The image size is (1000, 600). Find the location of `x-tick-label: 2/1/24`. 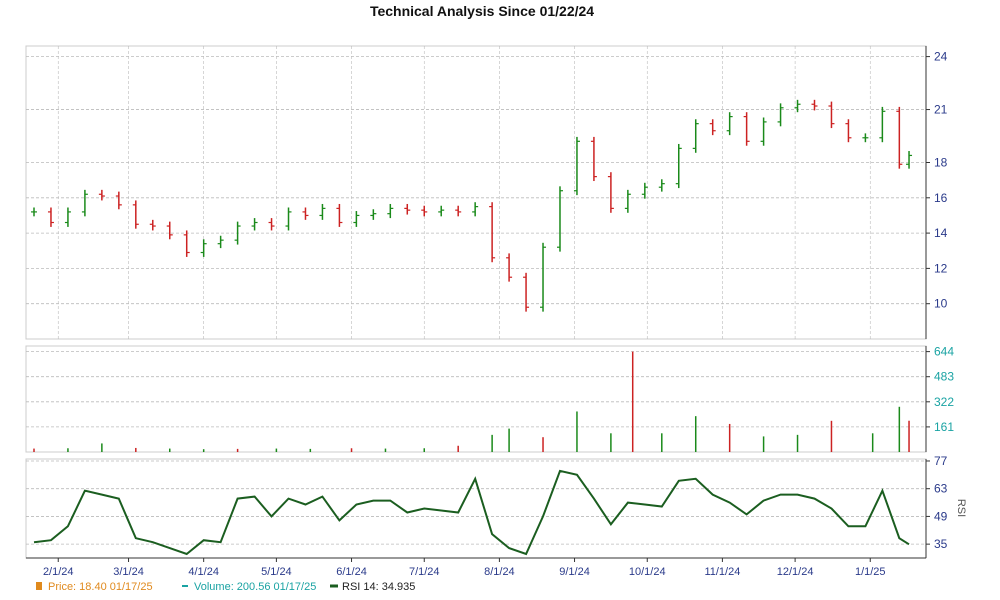

x-tick-label: 2/1/24 is located at coordinates (58, 572).